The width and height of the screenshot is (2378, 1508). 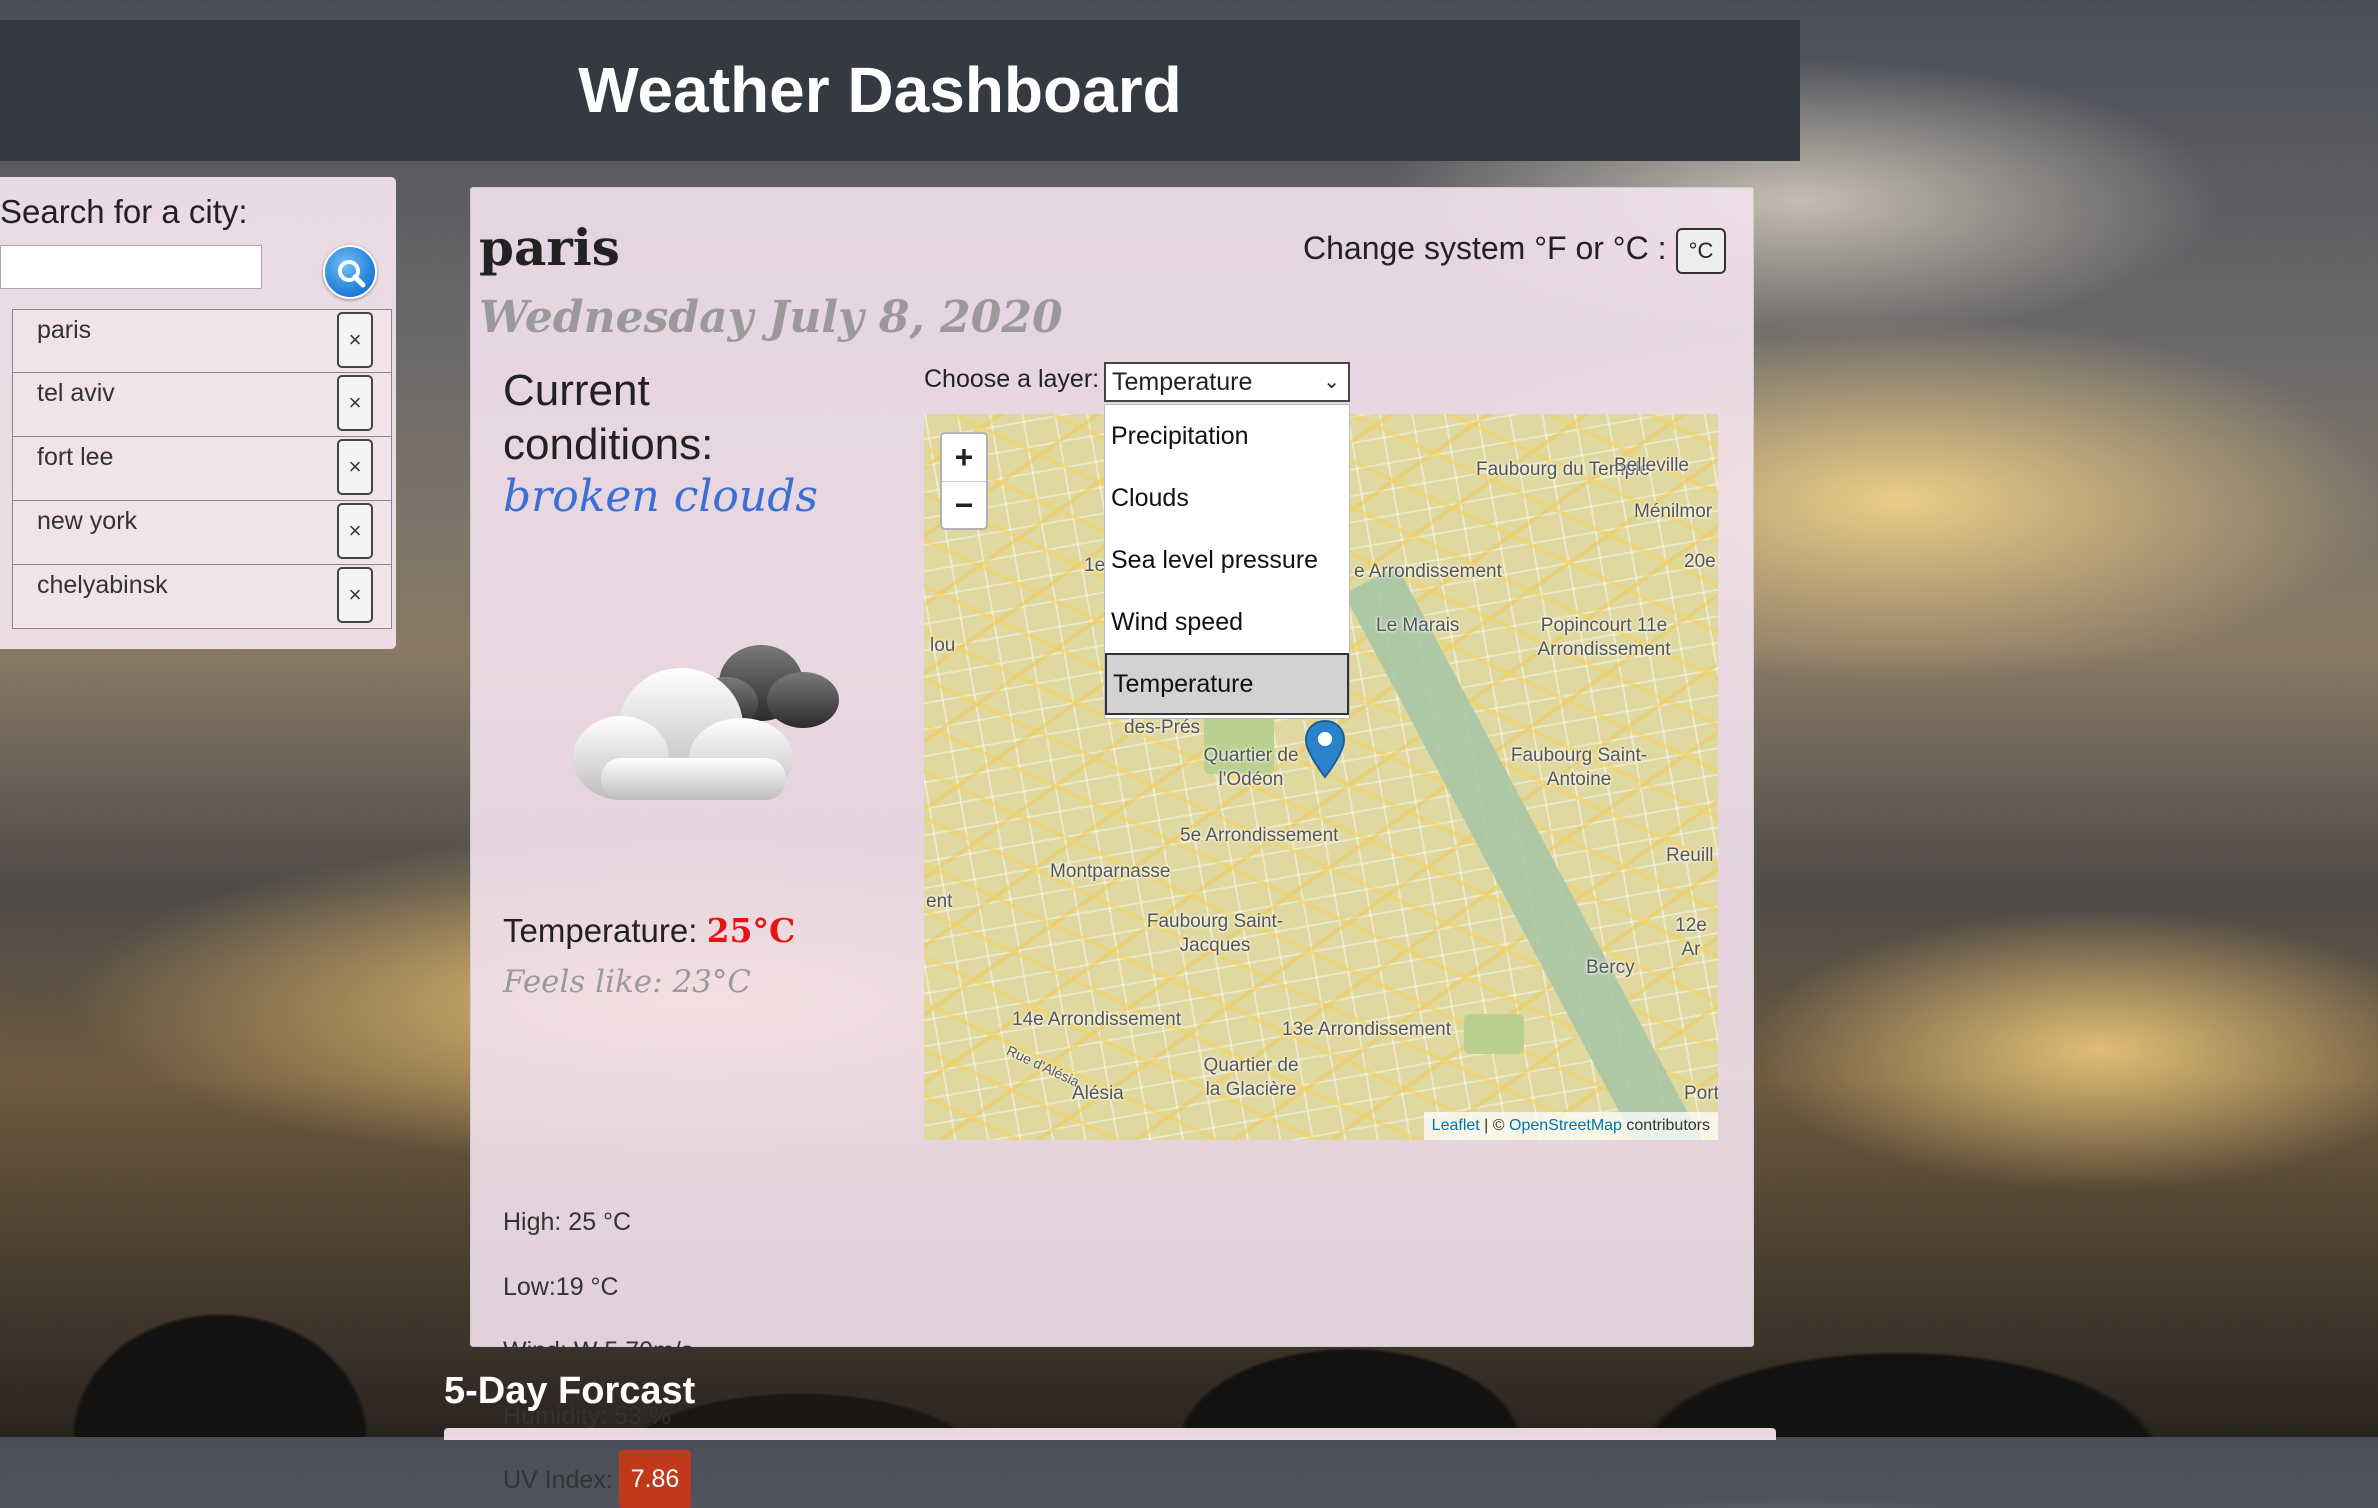 I want to click on map-label: Popincourt 11e Arrondissement, so click(x=1604, y=637).